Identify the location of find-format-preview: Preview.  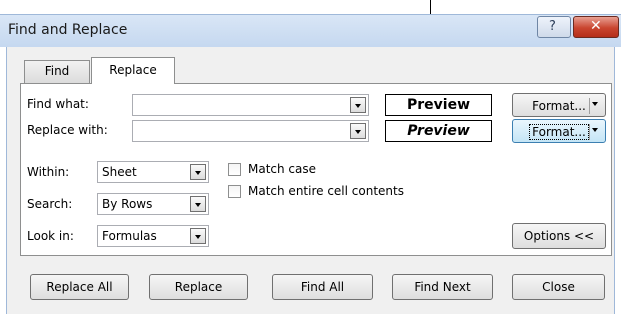
(438, 105).